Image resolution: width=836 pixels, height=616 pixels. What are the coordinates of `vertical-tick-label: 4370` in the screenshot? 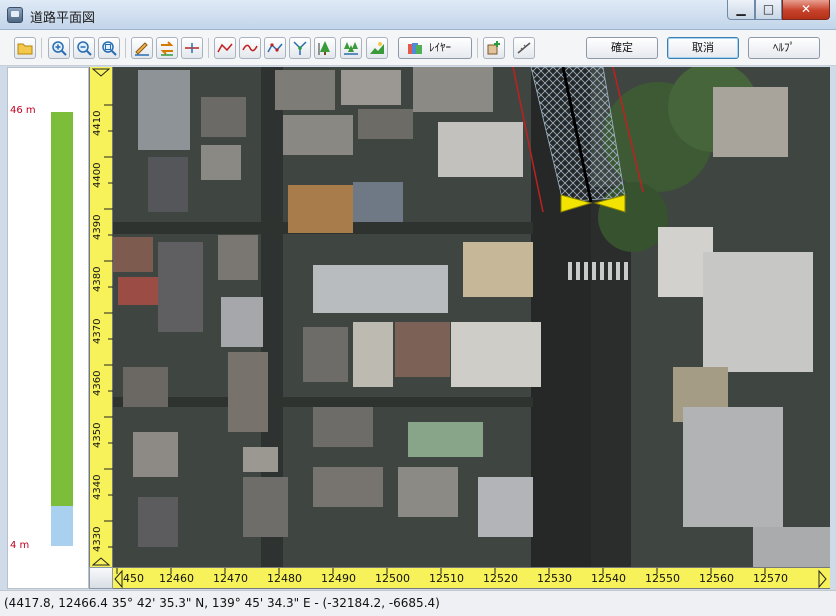 It's located at (97, 331).